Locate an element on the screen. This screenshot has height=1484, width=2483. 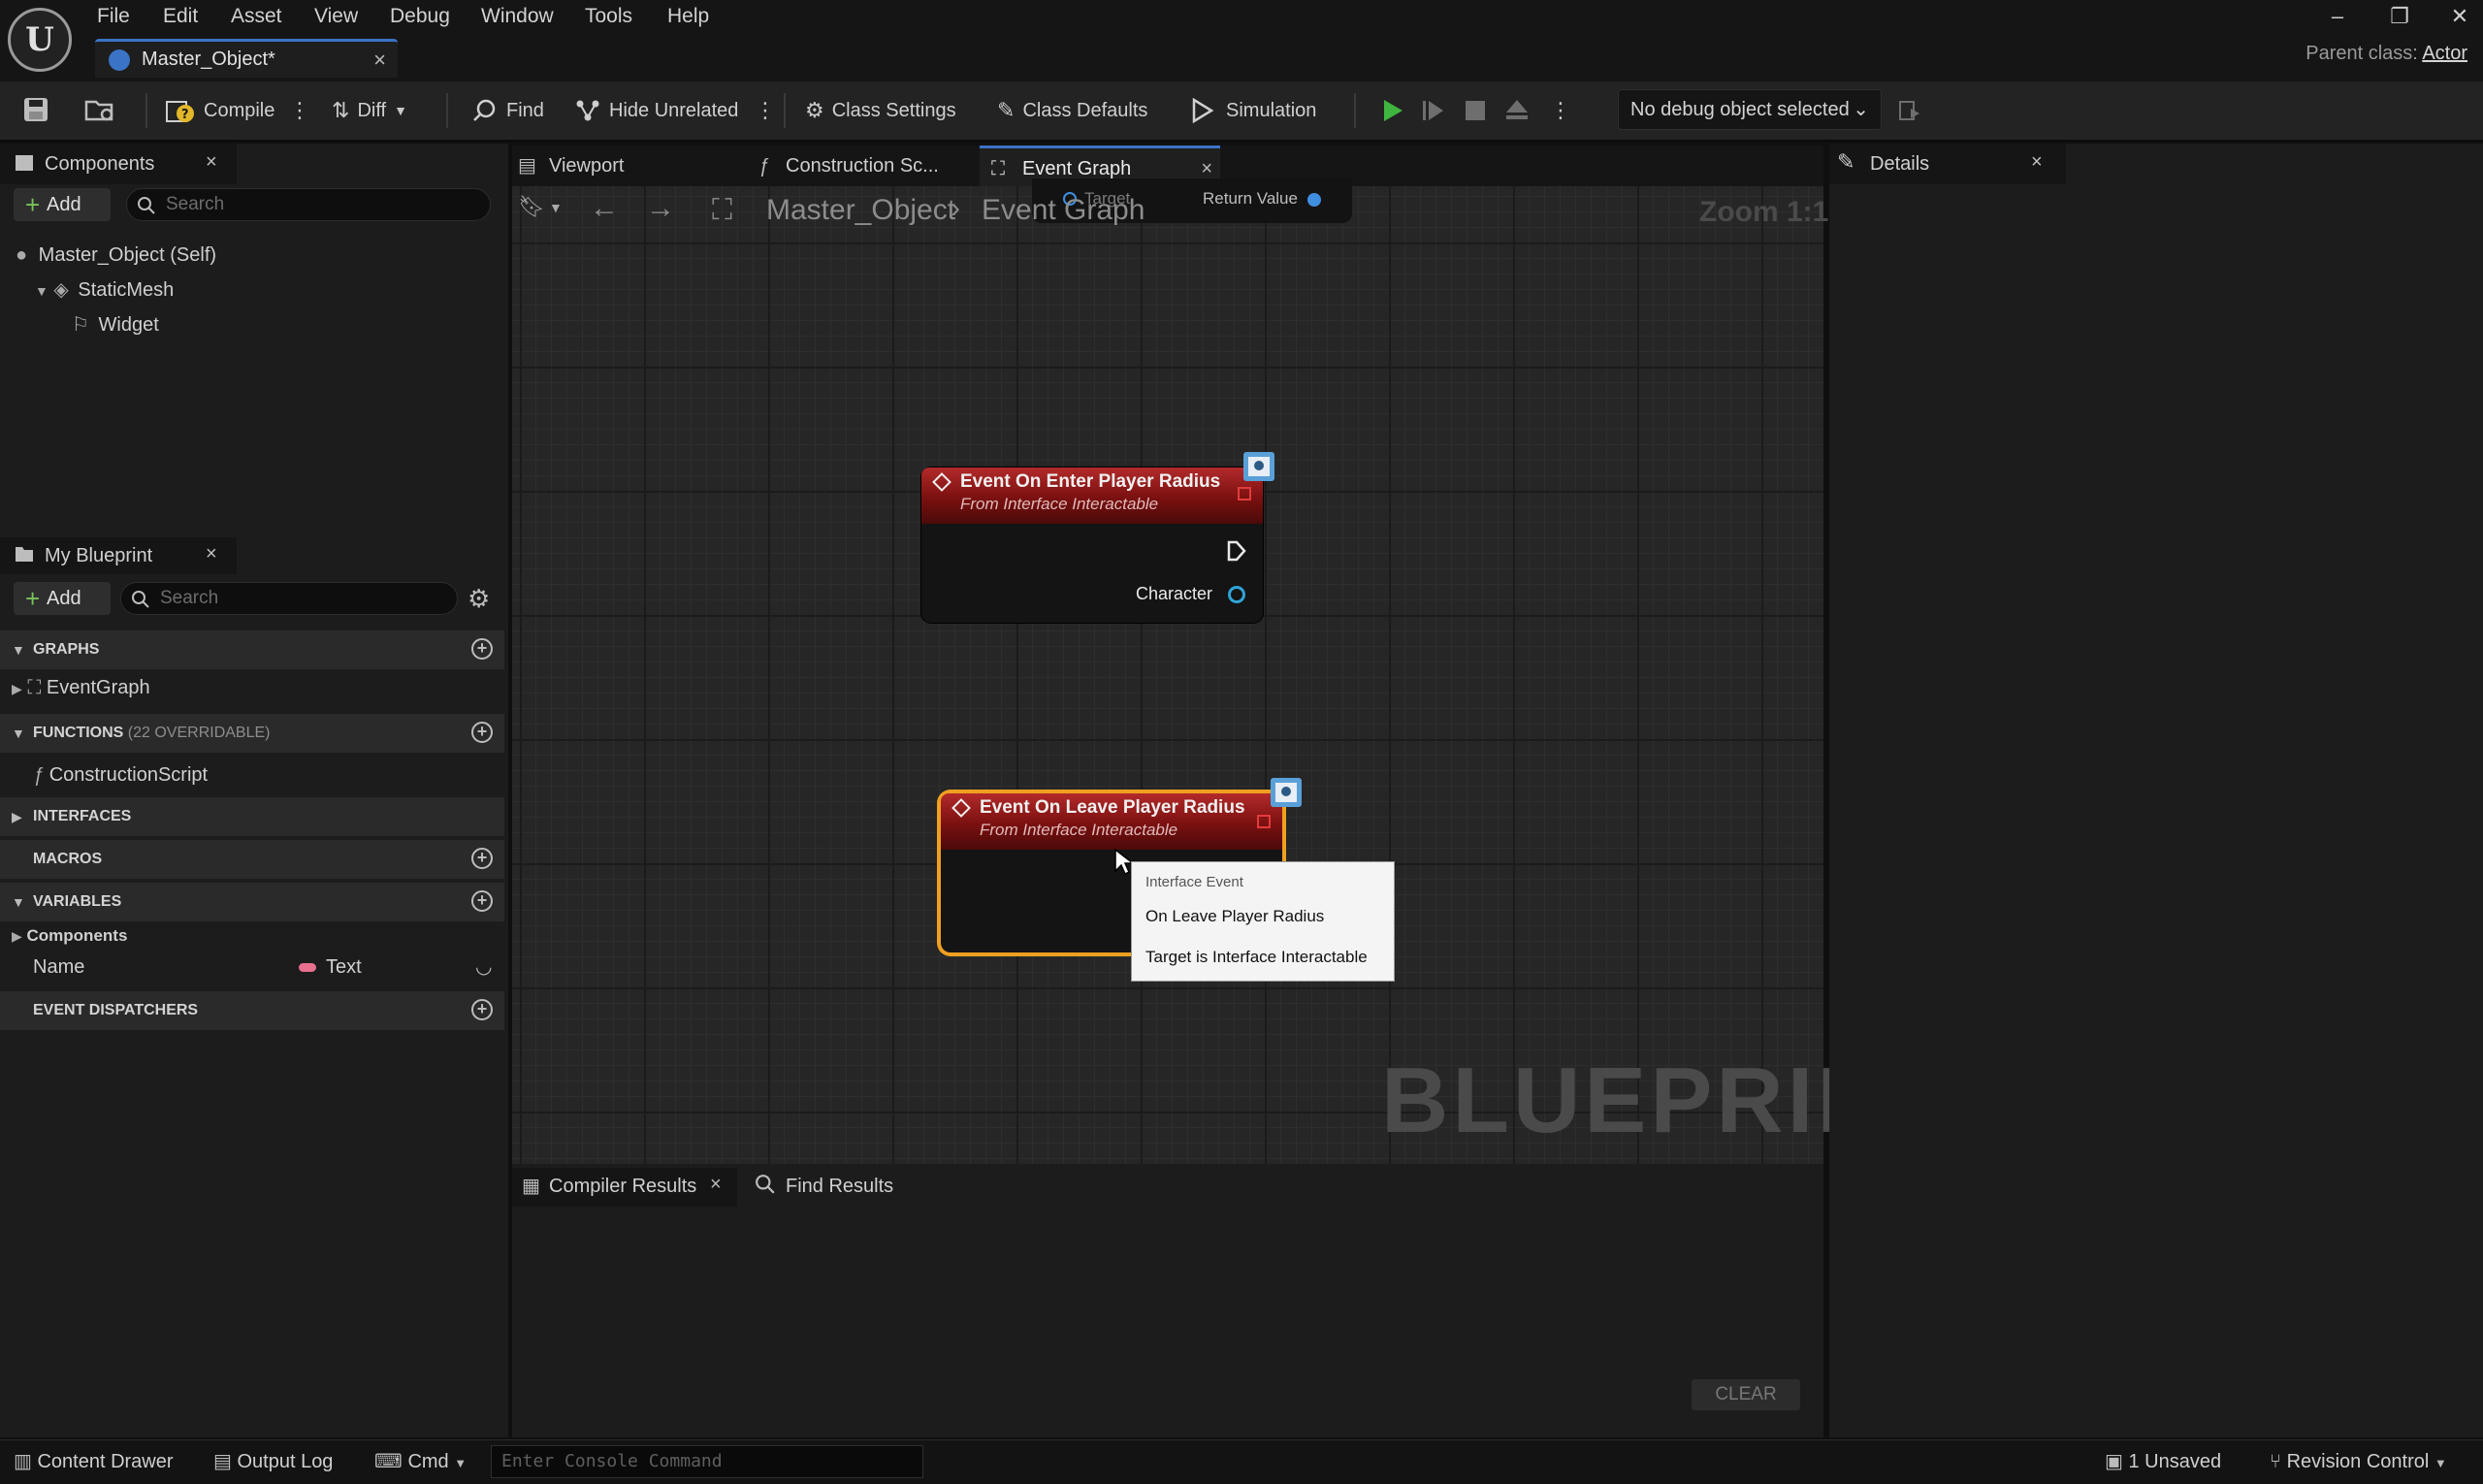
add-graph-icon: + is located at coordinates (482, 649).